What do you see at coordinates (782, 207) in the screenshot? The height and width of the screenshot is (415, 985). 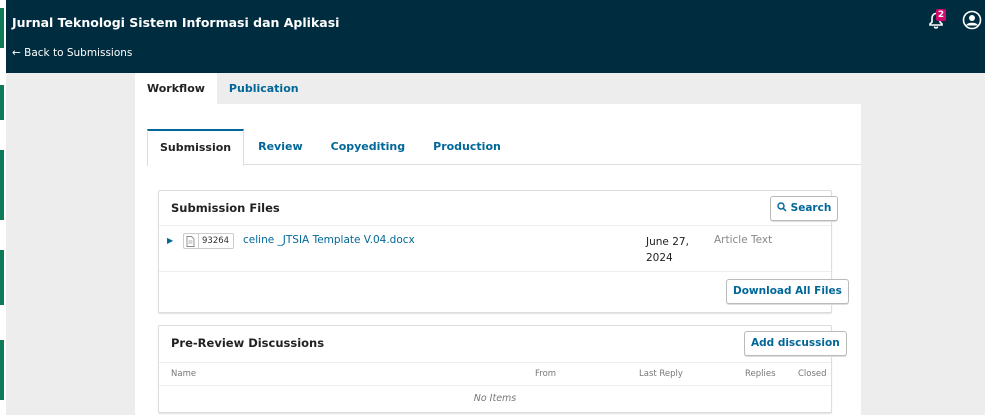 I see `search-icon` at bounding box center [782, 207].